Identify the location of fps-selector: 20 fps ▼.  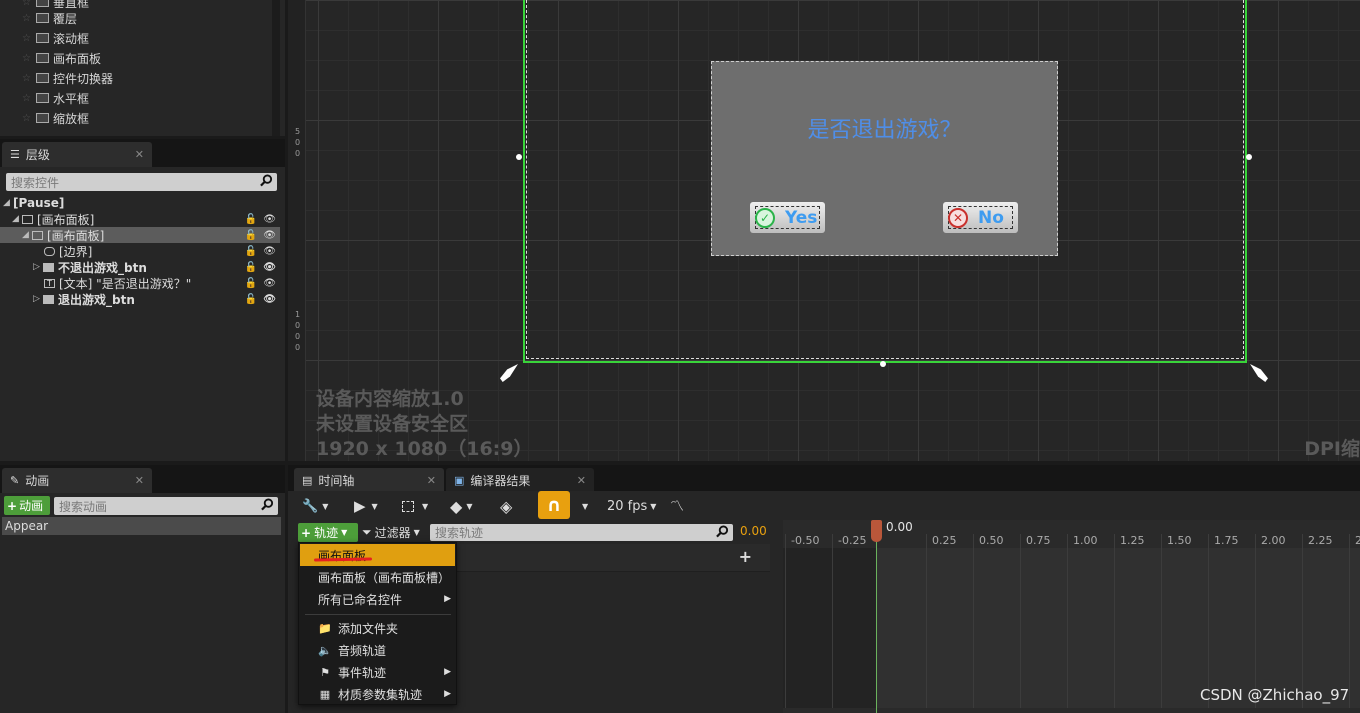
(631, 506).